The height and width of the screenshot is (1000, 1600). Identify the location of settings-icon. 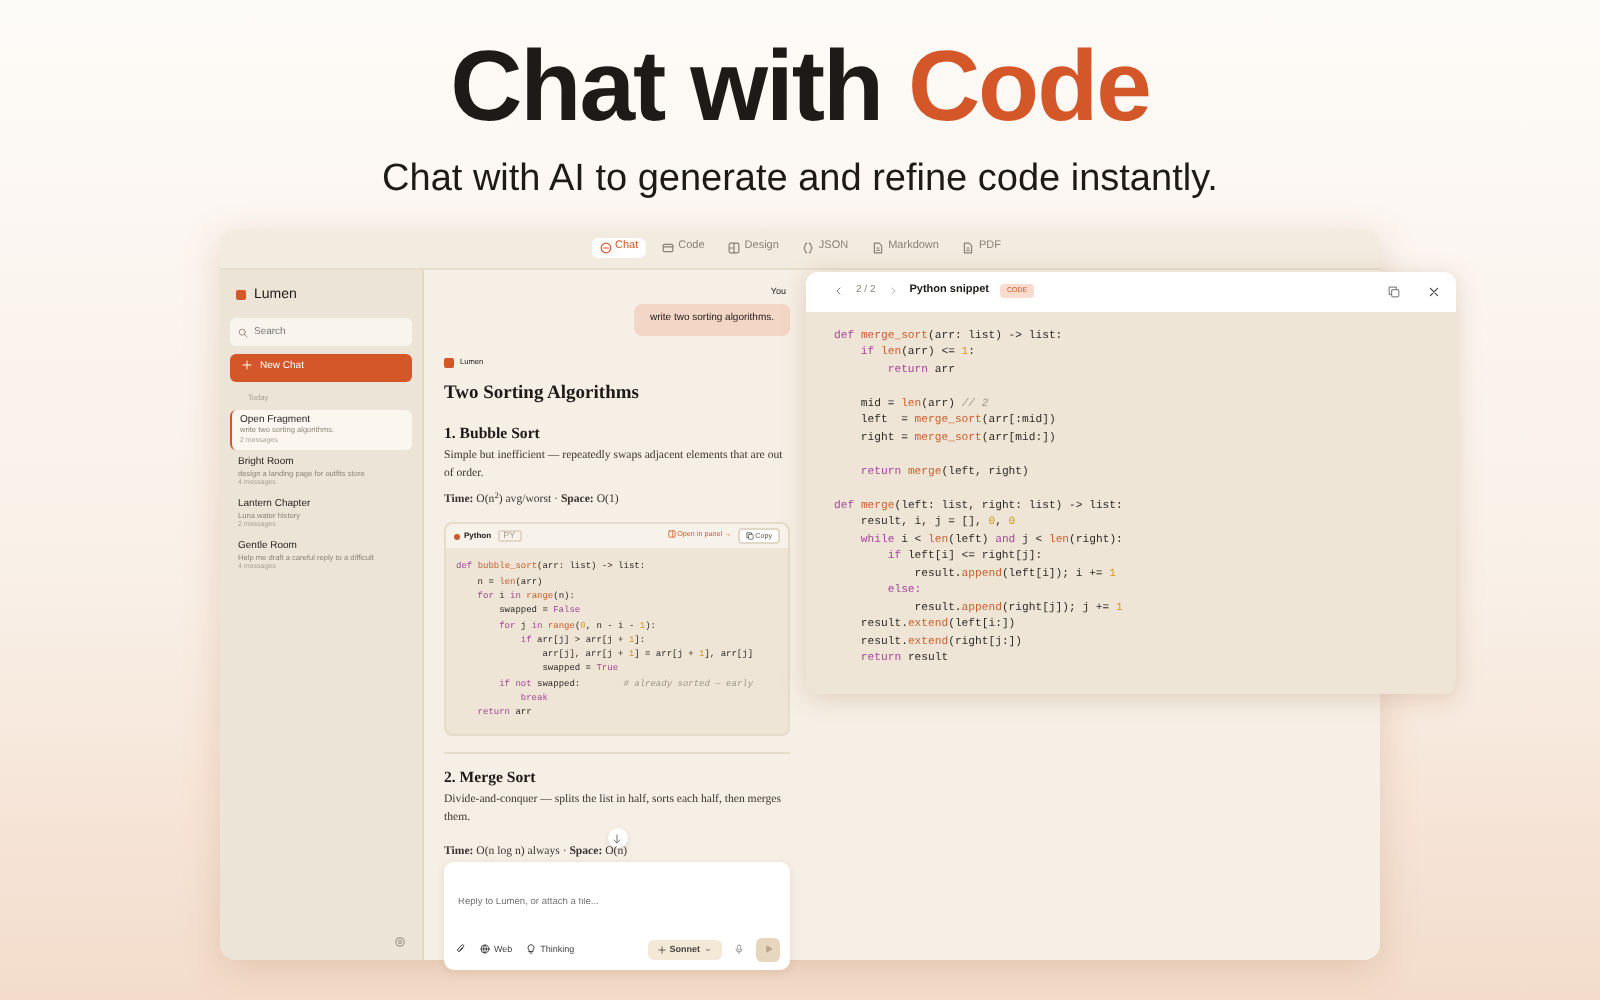
(400, 941).